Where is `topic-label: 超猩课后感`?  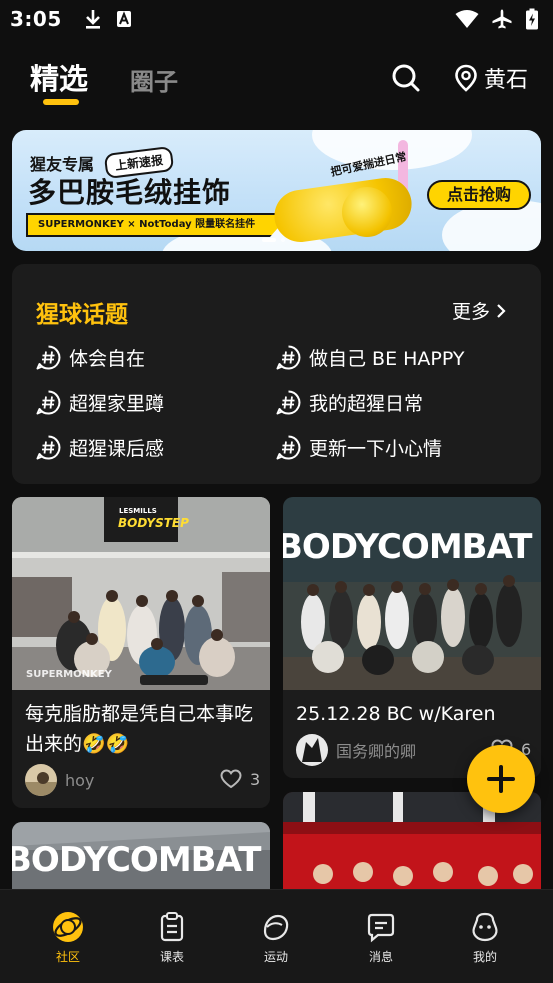
topic-label: 超猩课后感 is located at coordinates (117, 449).